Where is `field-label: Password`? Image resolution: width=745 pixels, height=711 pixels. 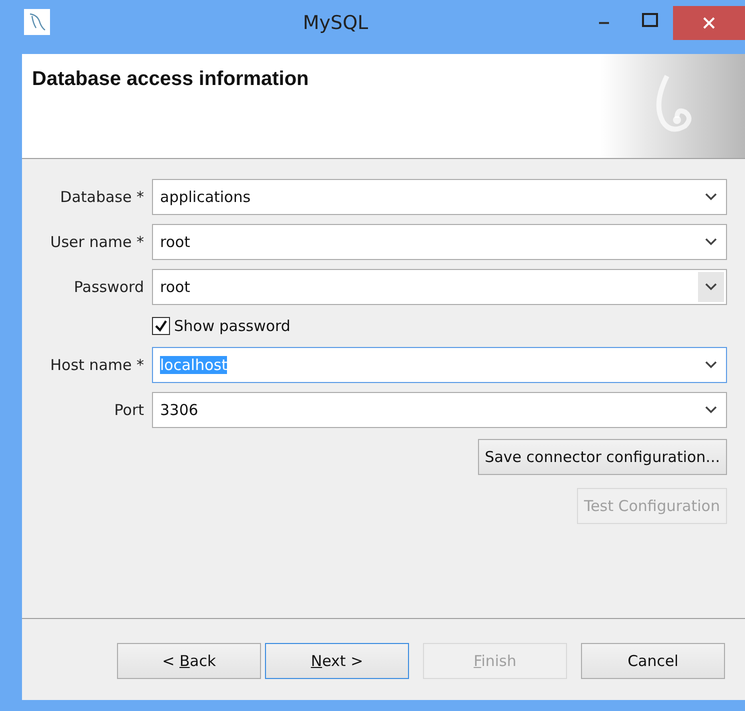
field-label: Password is located at coordinates (108, 287).